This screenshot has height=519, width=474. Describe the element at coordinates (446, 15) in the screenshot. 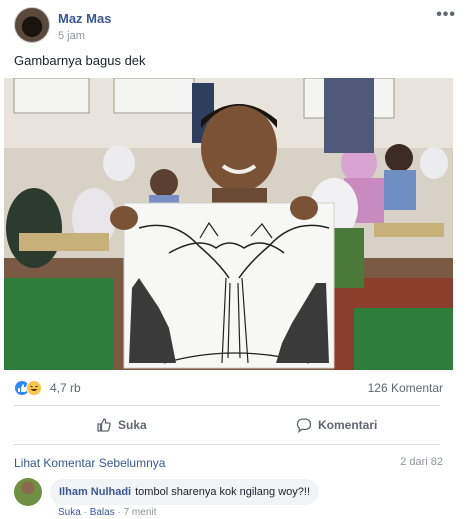

I see `ellipsis-icon: •••` at that location.